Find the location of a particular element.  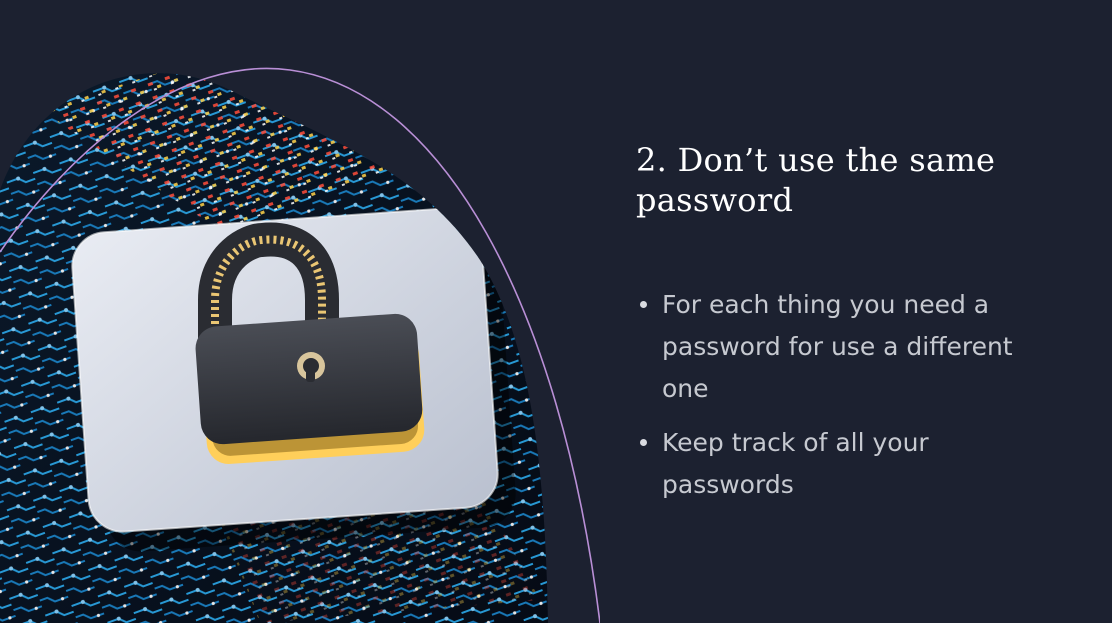

bullet-item: Keep track of all your passwords is located at coordinates (846, 464).